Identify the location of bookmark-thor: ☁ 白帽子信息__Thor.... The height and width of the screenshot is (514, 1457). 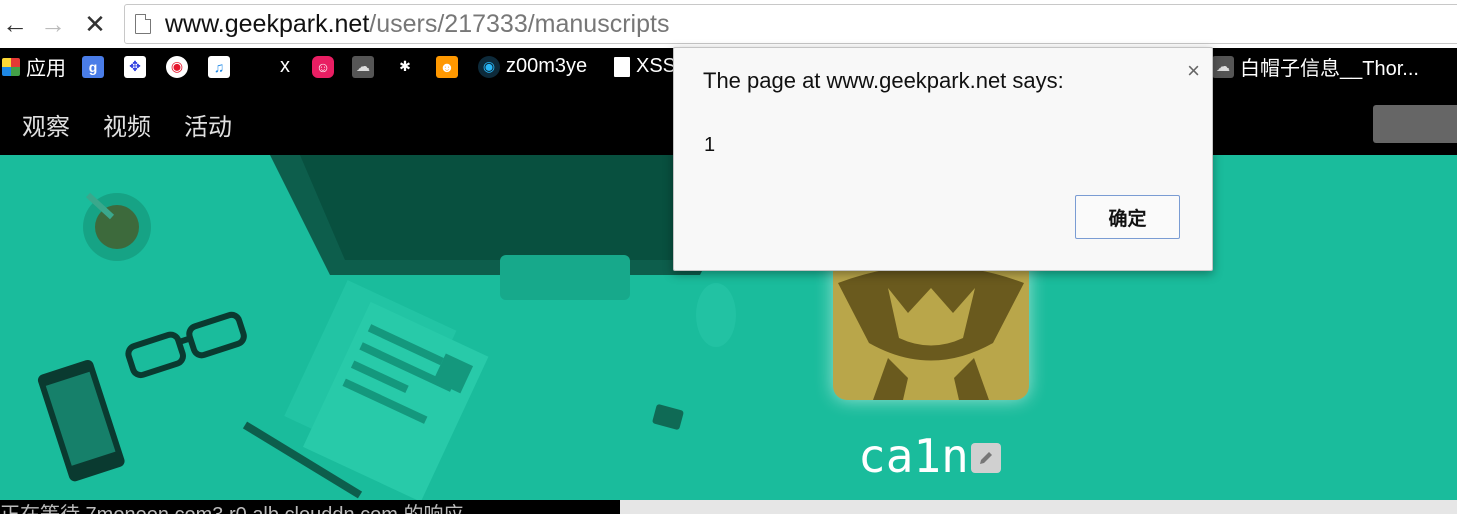
(1315, 66).